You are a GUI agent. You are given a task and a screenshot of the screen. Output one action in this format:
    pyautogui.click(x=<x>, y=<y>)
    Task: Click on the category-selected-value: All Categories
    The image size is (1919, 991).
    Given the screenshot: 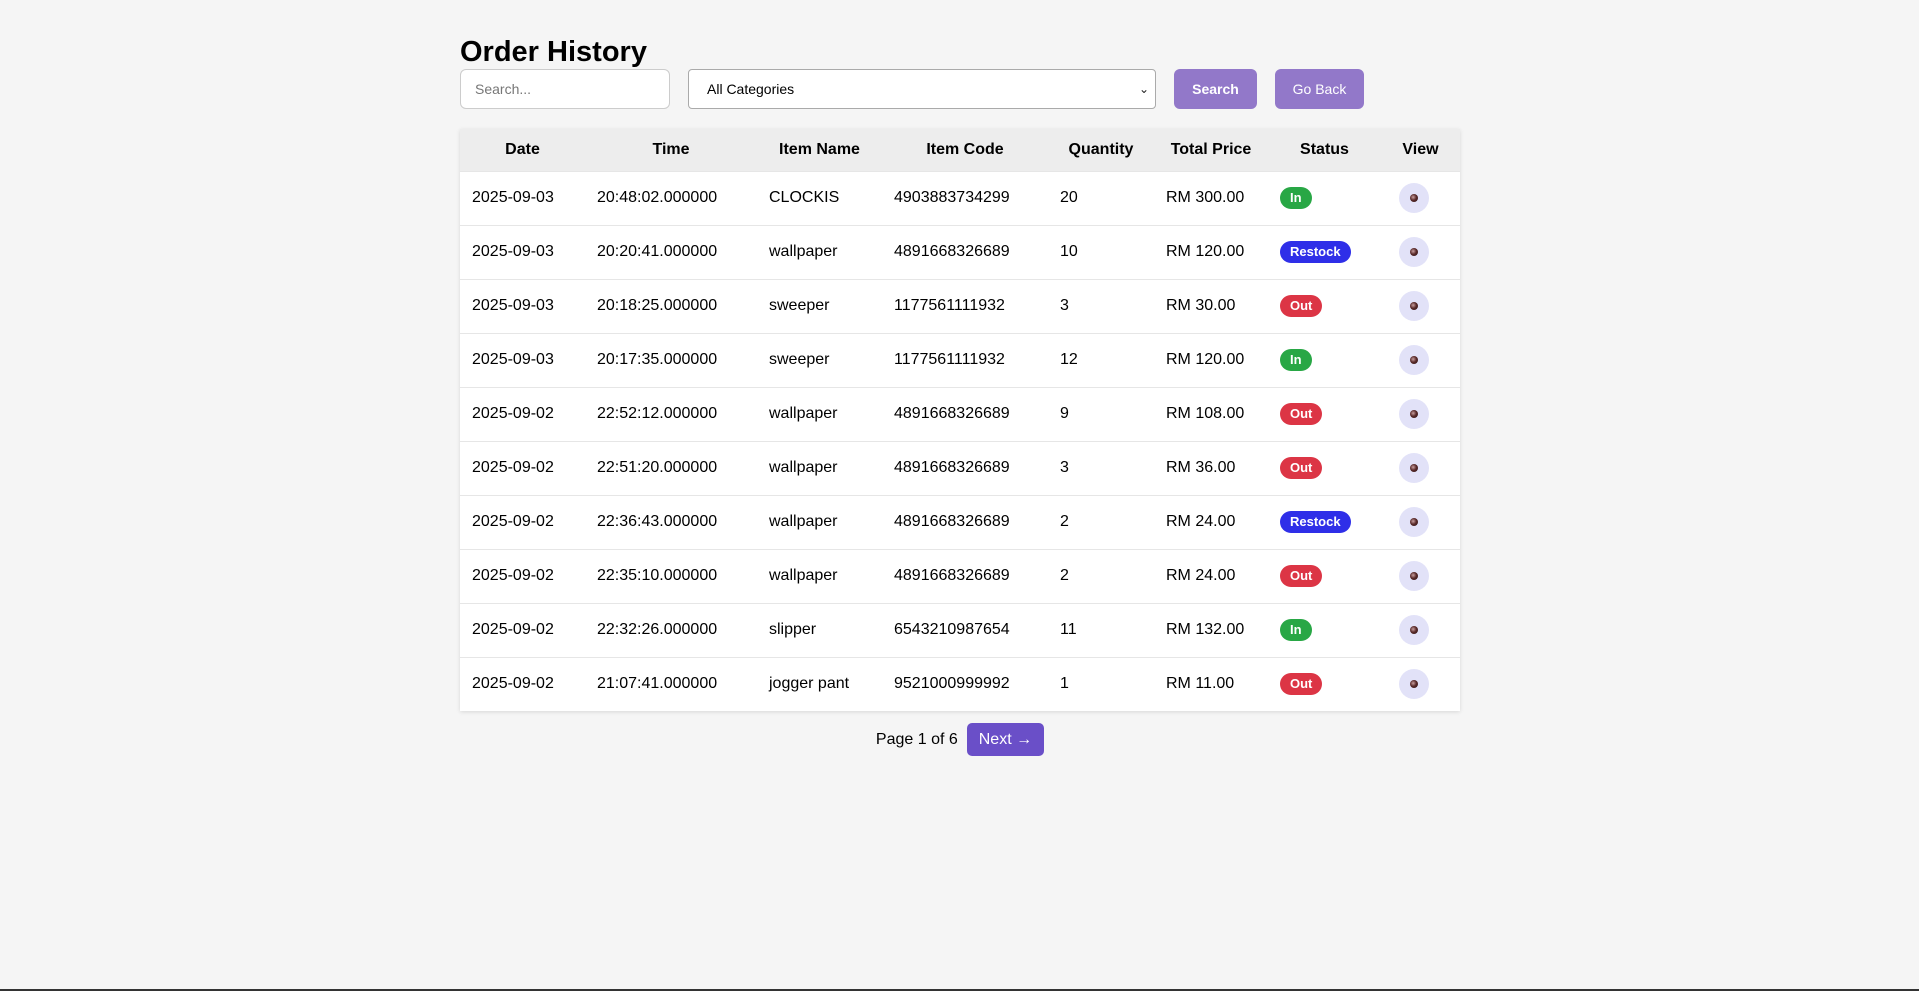 What is the action you would take?
    pyautogui.click(x=751, y=89)
    